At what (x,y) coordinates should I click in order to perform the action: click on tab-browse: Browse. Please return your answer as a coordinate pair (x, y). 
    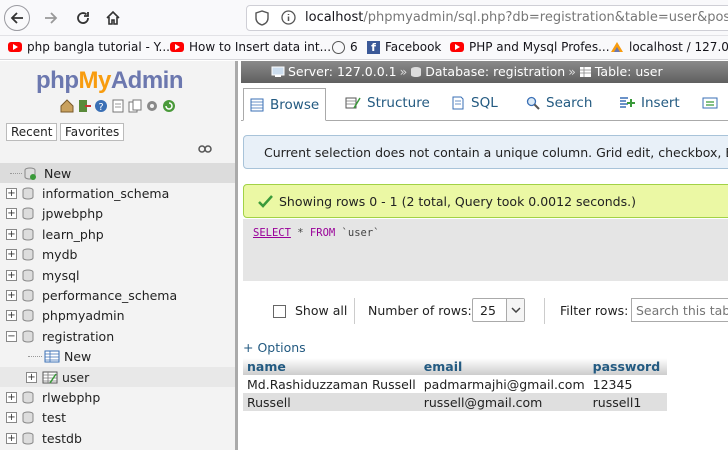
    Looking at the image, I should click on (285, 104).